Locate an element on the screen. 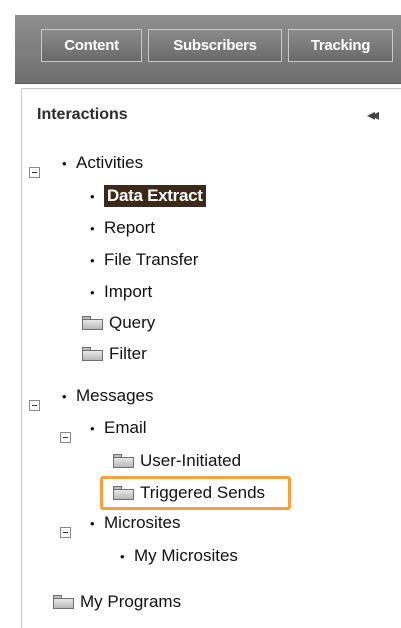 The width and height of the screenshot is (401, 628). top-navigation-bar: Content Subscribers Tracking is located at coordinates (208, 49).